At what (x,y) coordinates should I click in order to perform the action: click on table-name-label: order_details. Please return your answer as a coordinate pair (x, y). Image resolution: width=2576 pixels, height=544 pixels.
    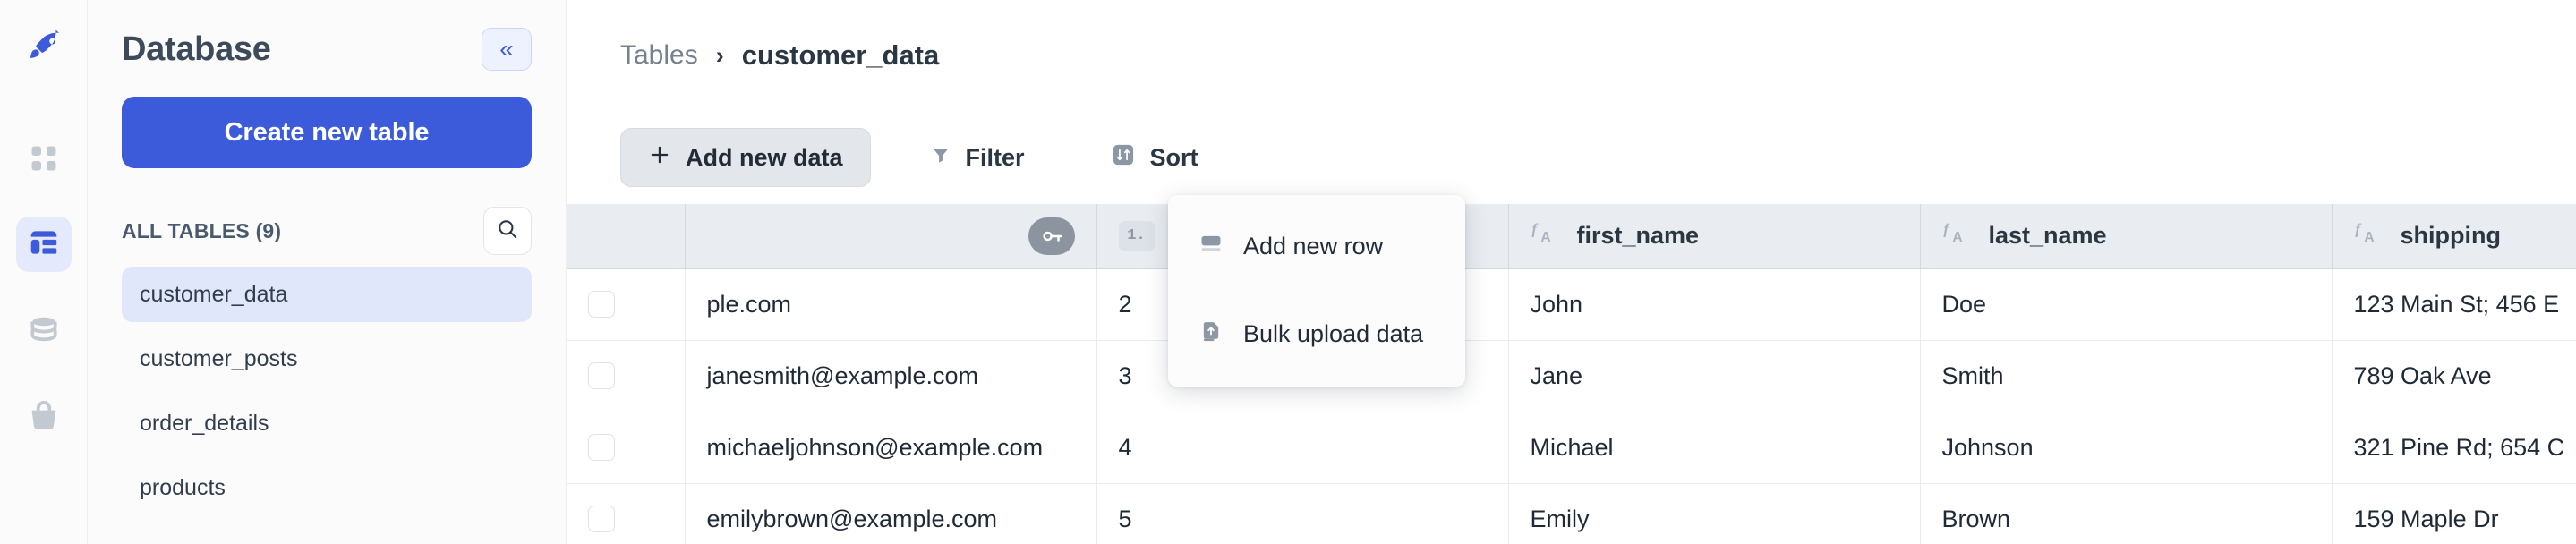
    Looking at the image, I should click on (204, 423).